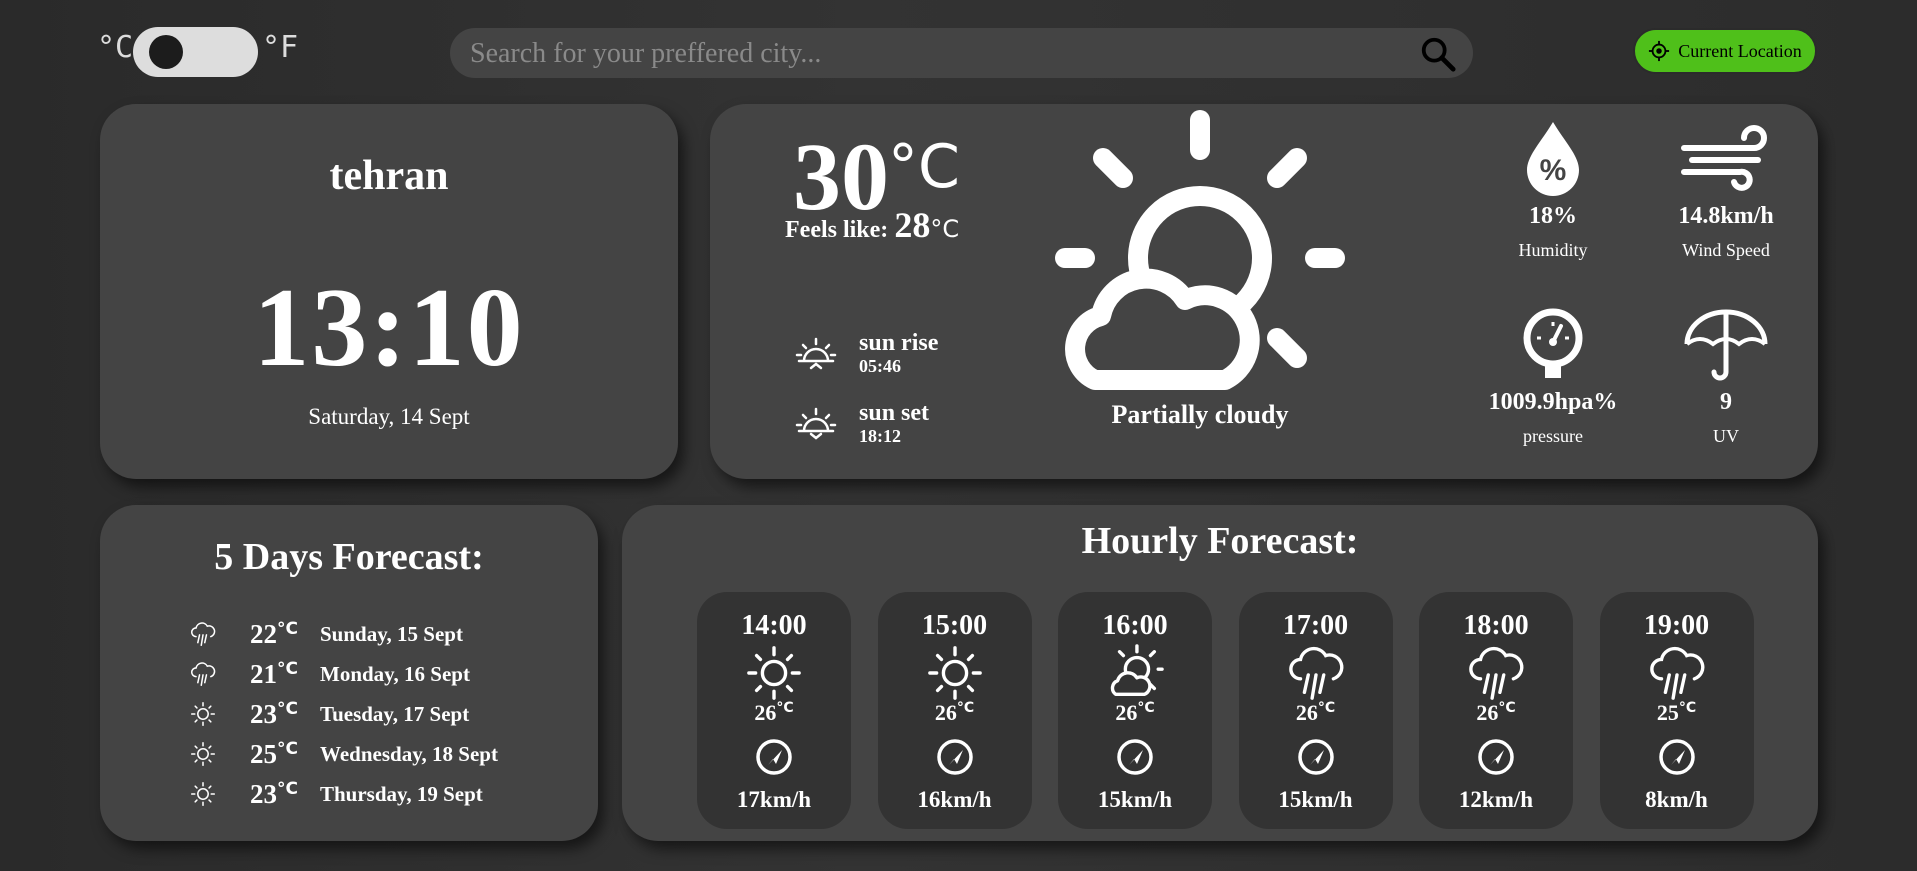  What do you see at coordinates (195, 52) in the screenshot?
I see `unit-toggle` at bounding box center [195, 52].